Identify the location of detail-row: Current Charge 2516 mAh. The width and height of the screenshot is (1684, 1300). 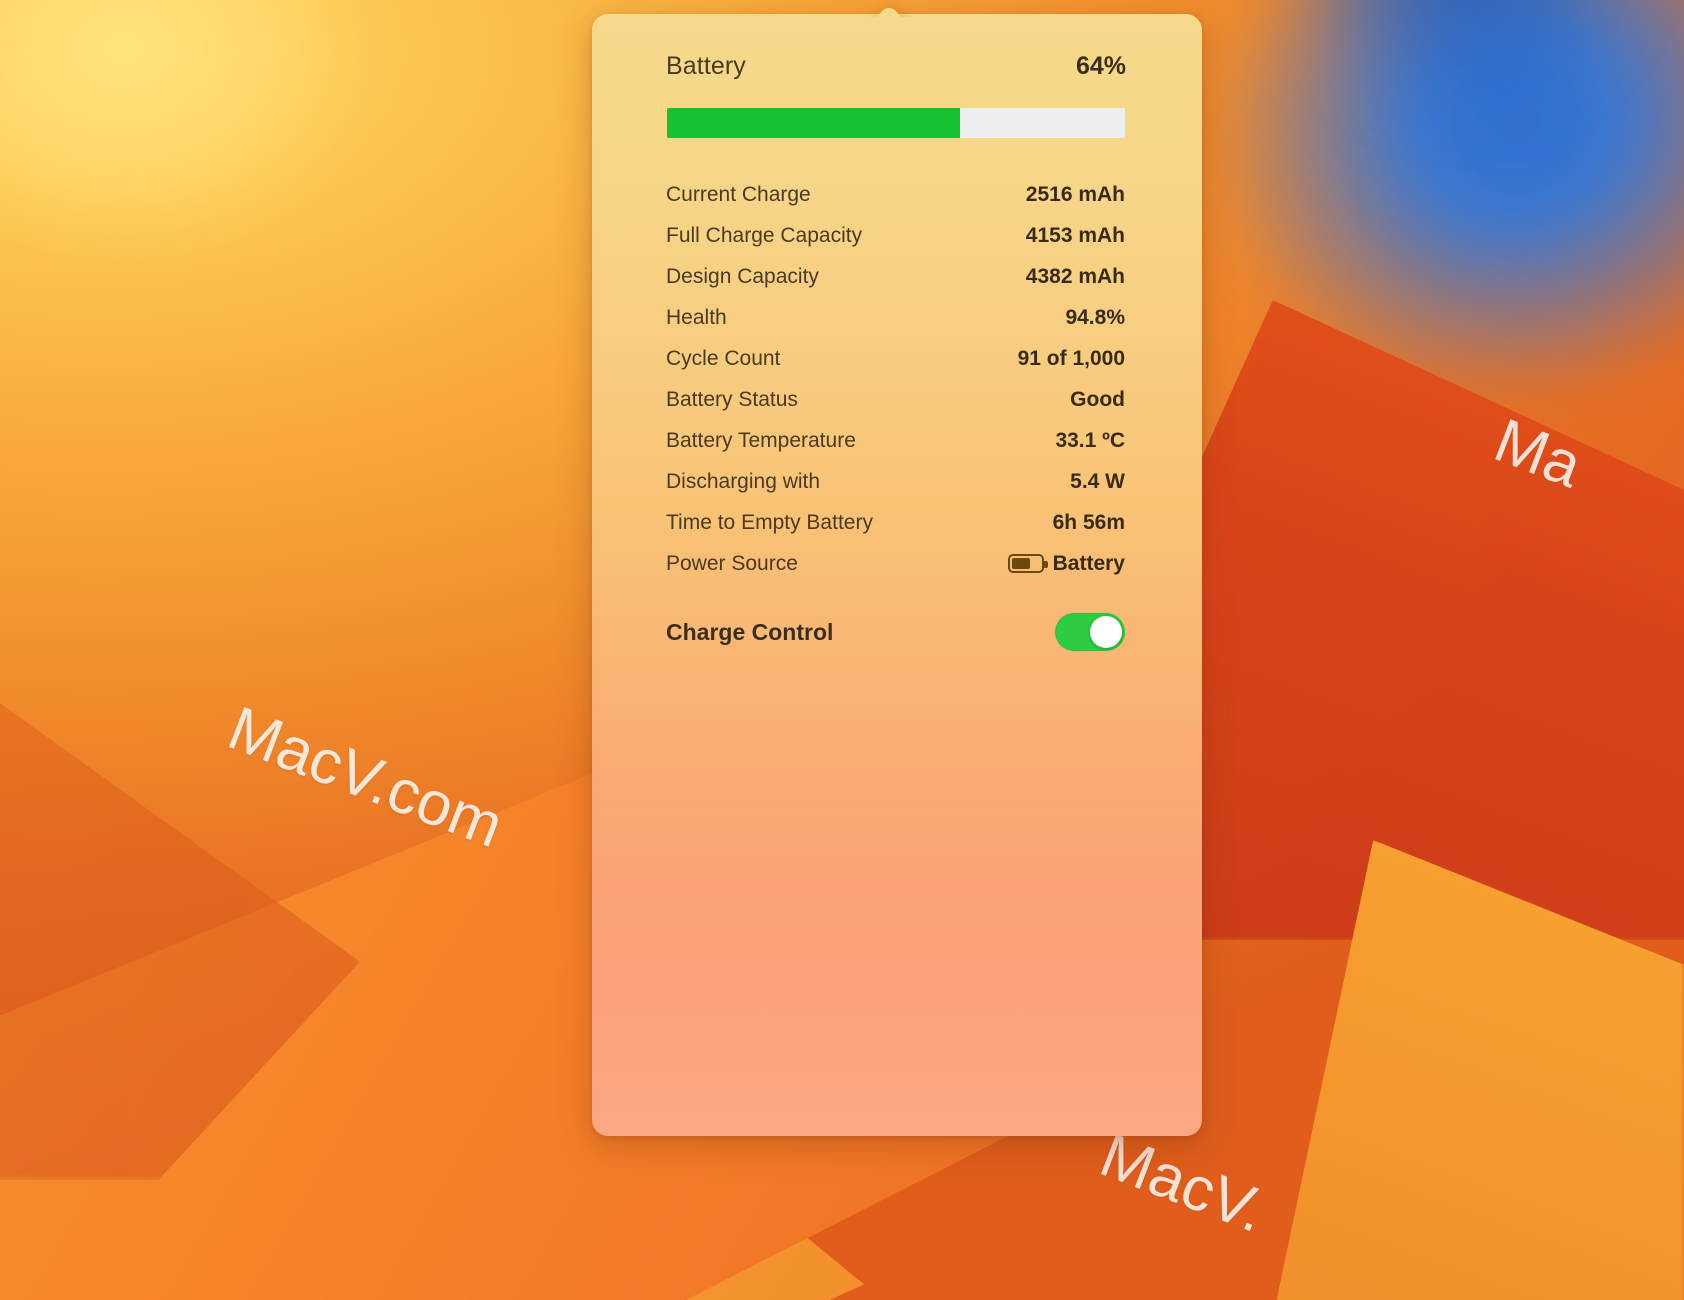
(895, 194).